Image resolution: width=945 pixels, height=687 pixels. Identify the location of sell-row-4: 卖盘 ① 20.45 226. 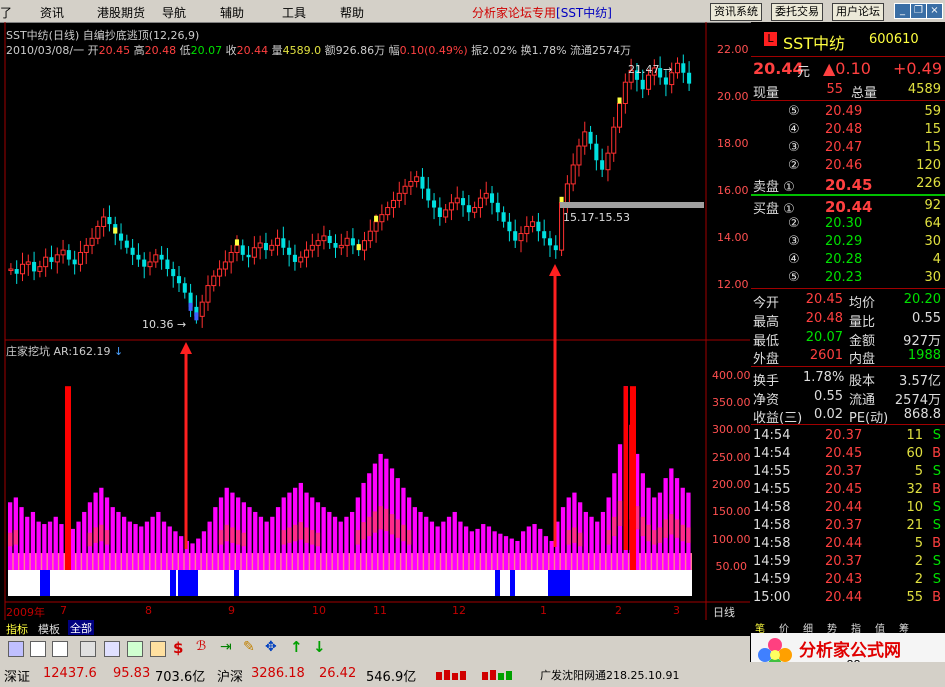
(848, 185).